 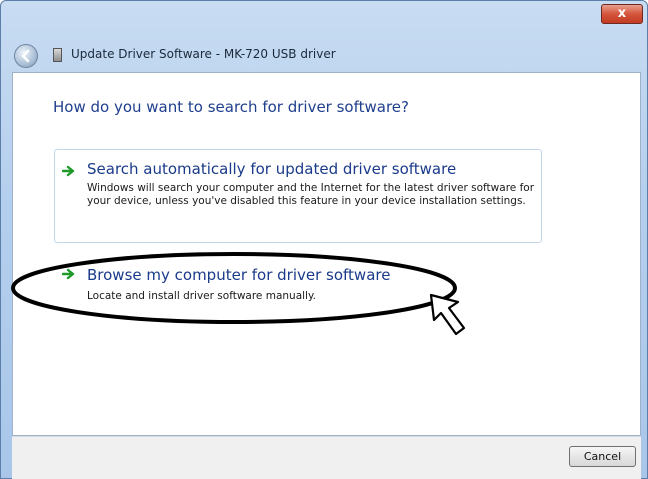 I want to click on close-button: x, so click(x=622, y=14).